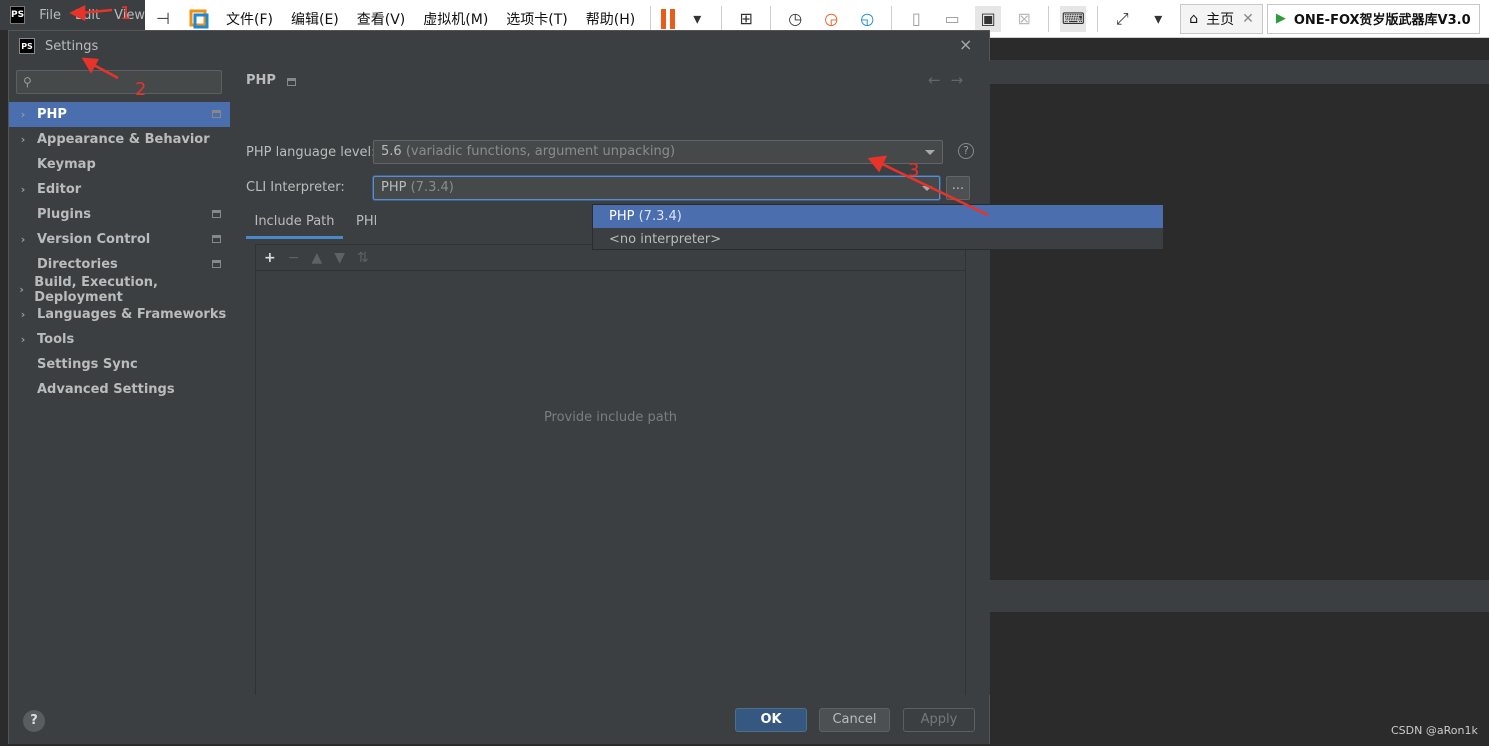  Describe the element at coordinates (1434, 730) in the screenshot. I see `watermark: CSDN @aRon1k` at that location.